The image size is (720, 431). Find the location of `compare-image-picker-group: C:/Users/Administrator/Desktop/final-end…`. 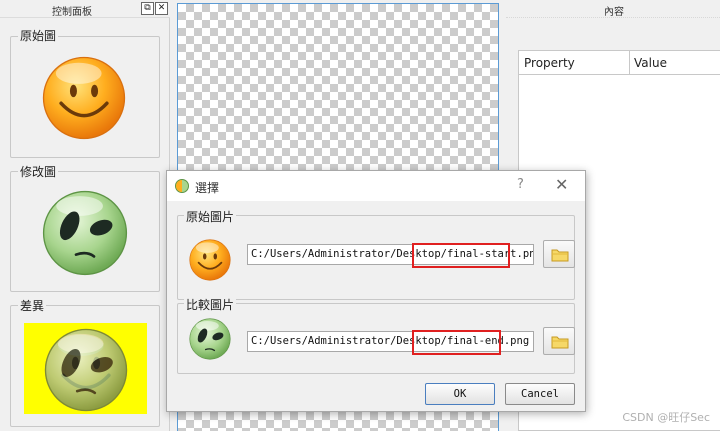

compare-image-picker-group: C:/Users/Administrator/Desktop/final-end… is located at coordinates (376, 338).